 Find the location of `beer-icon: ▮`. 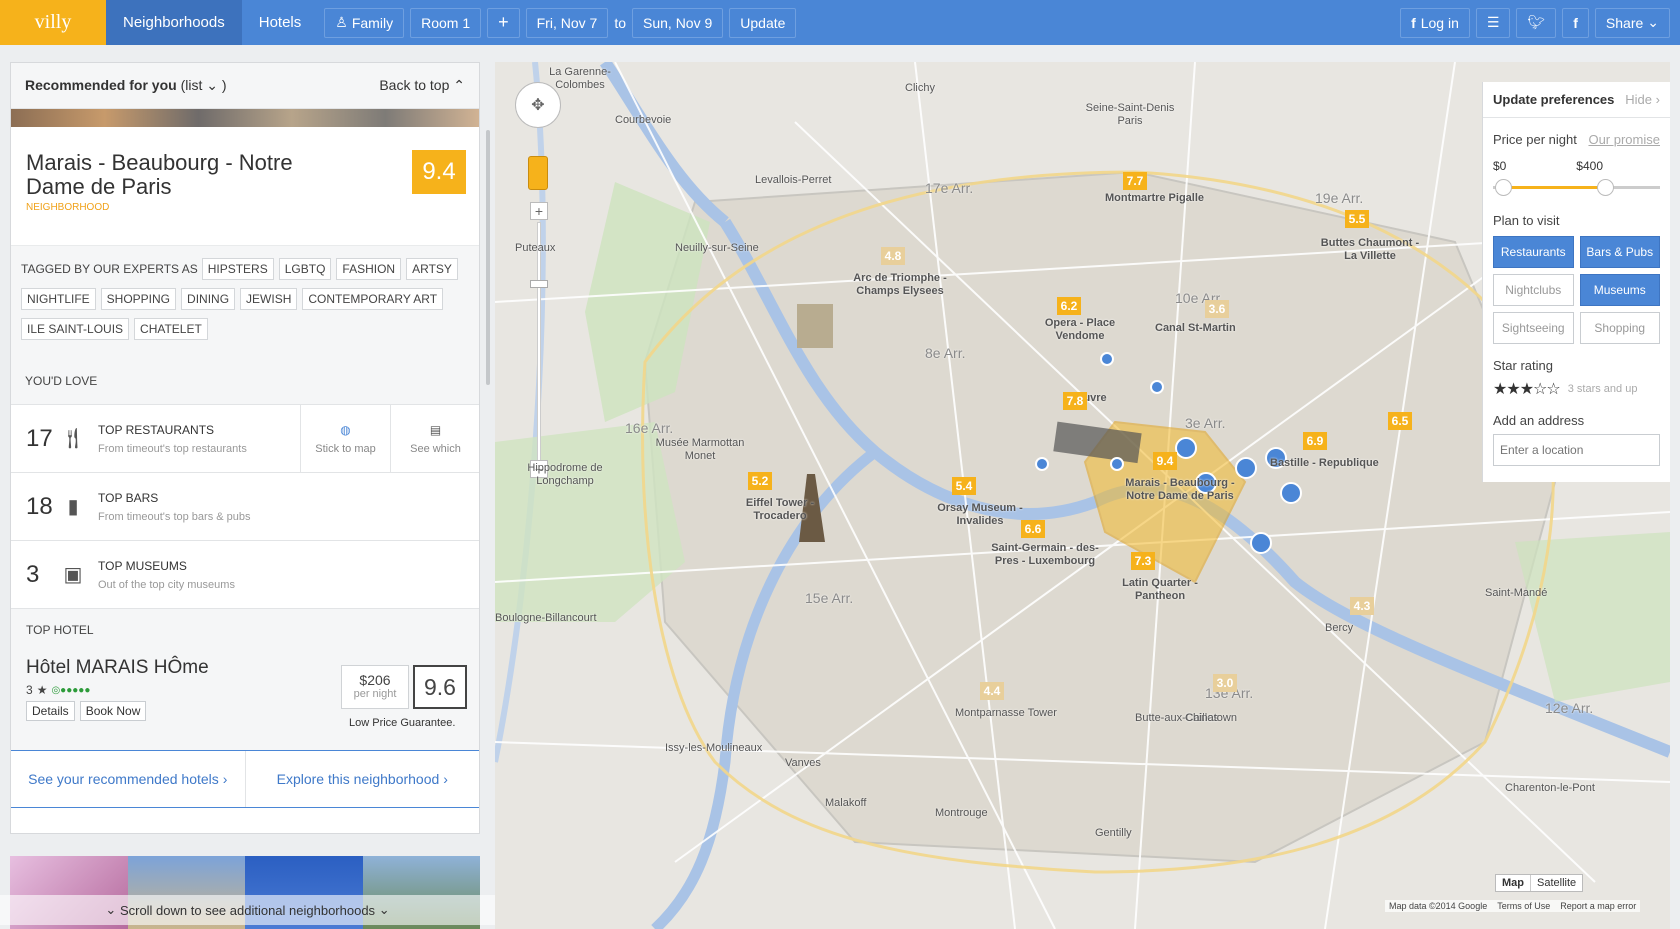

beer-icon: ▮ is located at coordinates (73, 507).